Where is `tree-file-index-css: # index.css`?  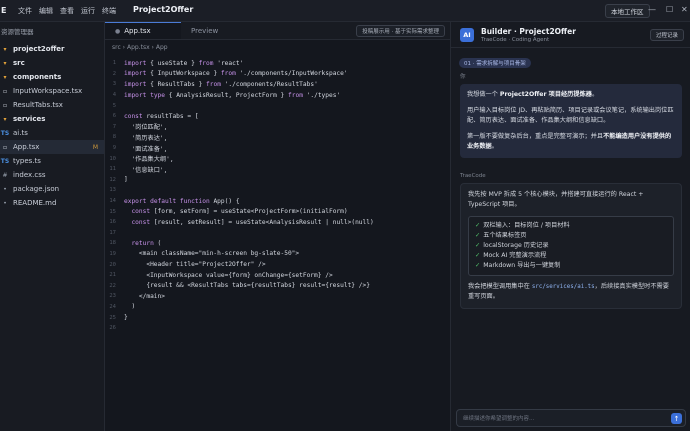 tree-file-index-css: # index.css is located at coordinates (52, 175).